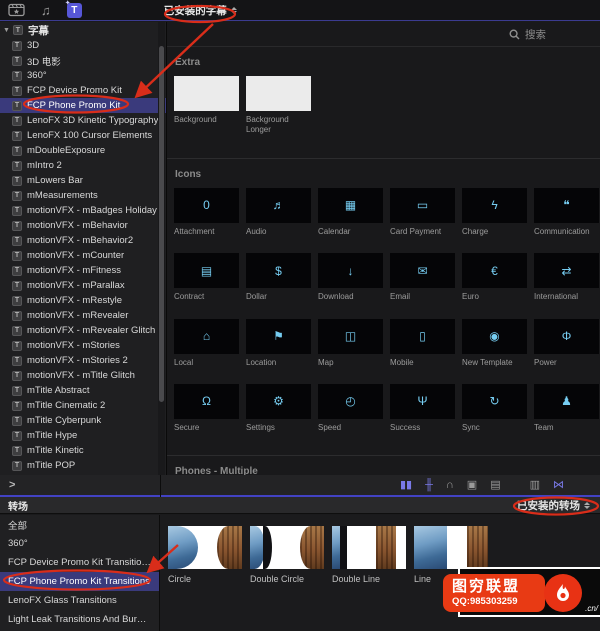 The width and height of the screenshot is (600, 631). Describe the element at coordinates (83, 45) in the screenshot. I see `sidebar-item-title: T 3D` at that location.